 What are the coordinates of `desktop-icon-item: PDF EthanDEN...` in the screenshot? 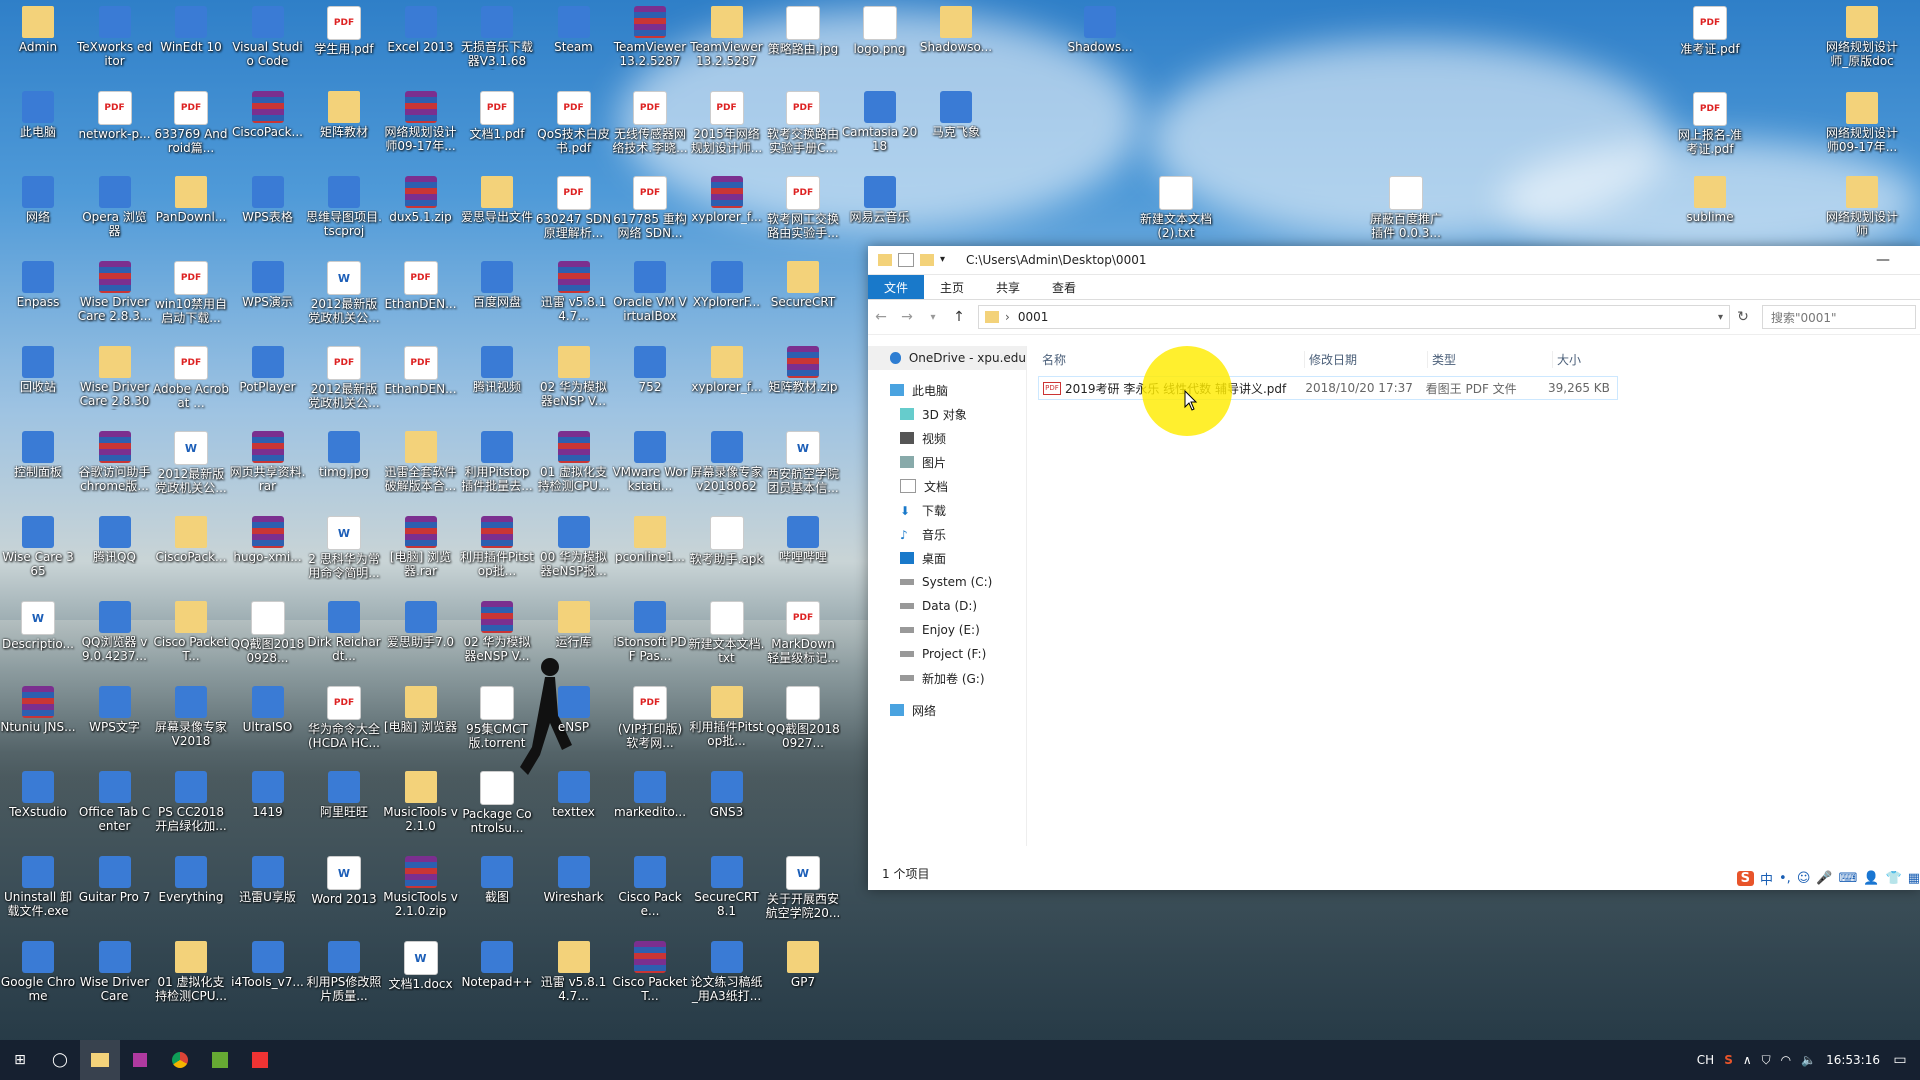 It's located at (421, 386).